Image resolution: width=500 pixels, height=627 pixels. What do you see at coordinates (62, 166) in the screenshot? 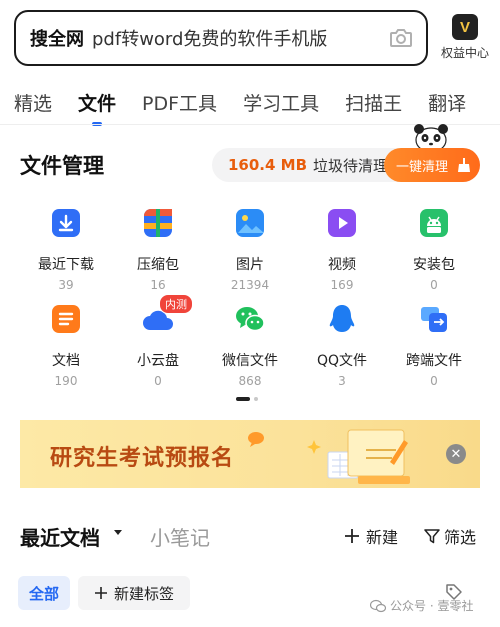
I see `file-management-title: 文件管理` at bounding box center [62, 166].